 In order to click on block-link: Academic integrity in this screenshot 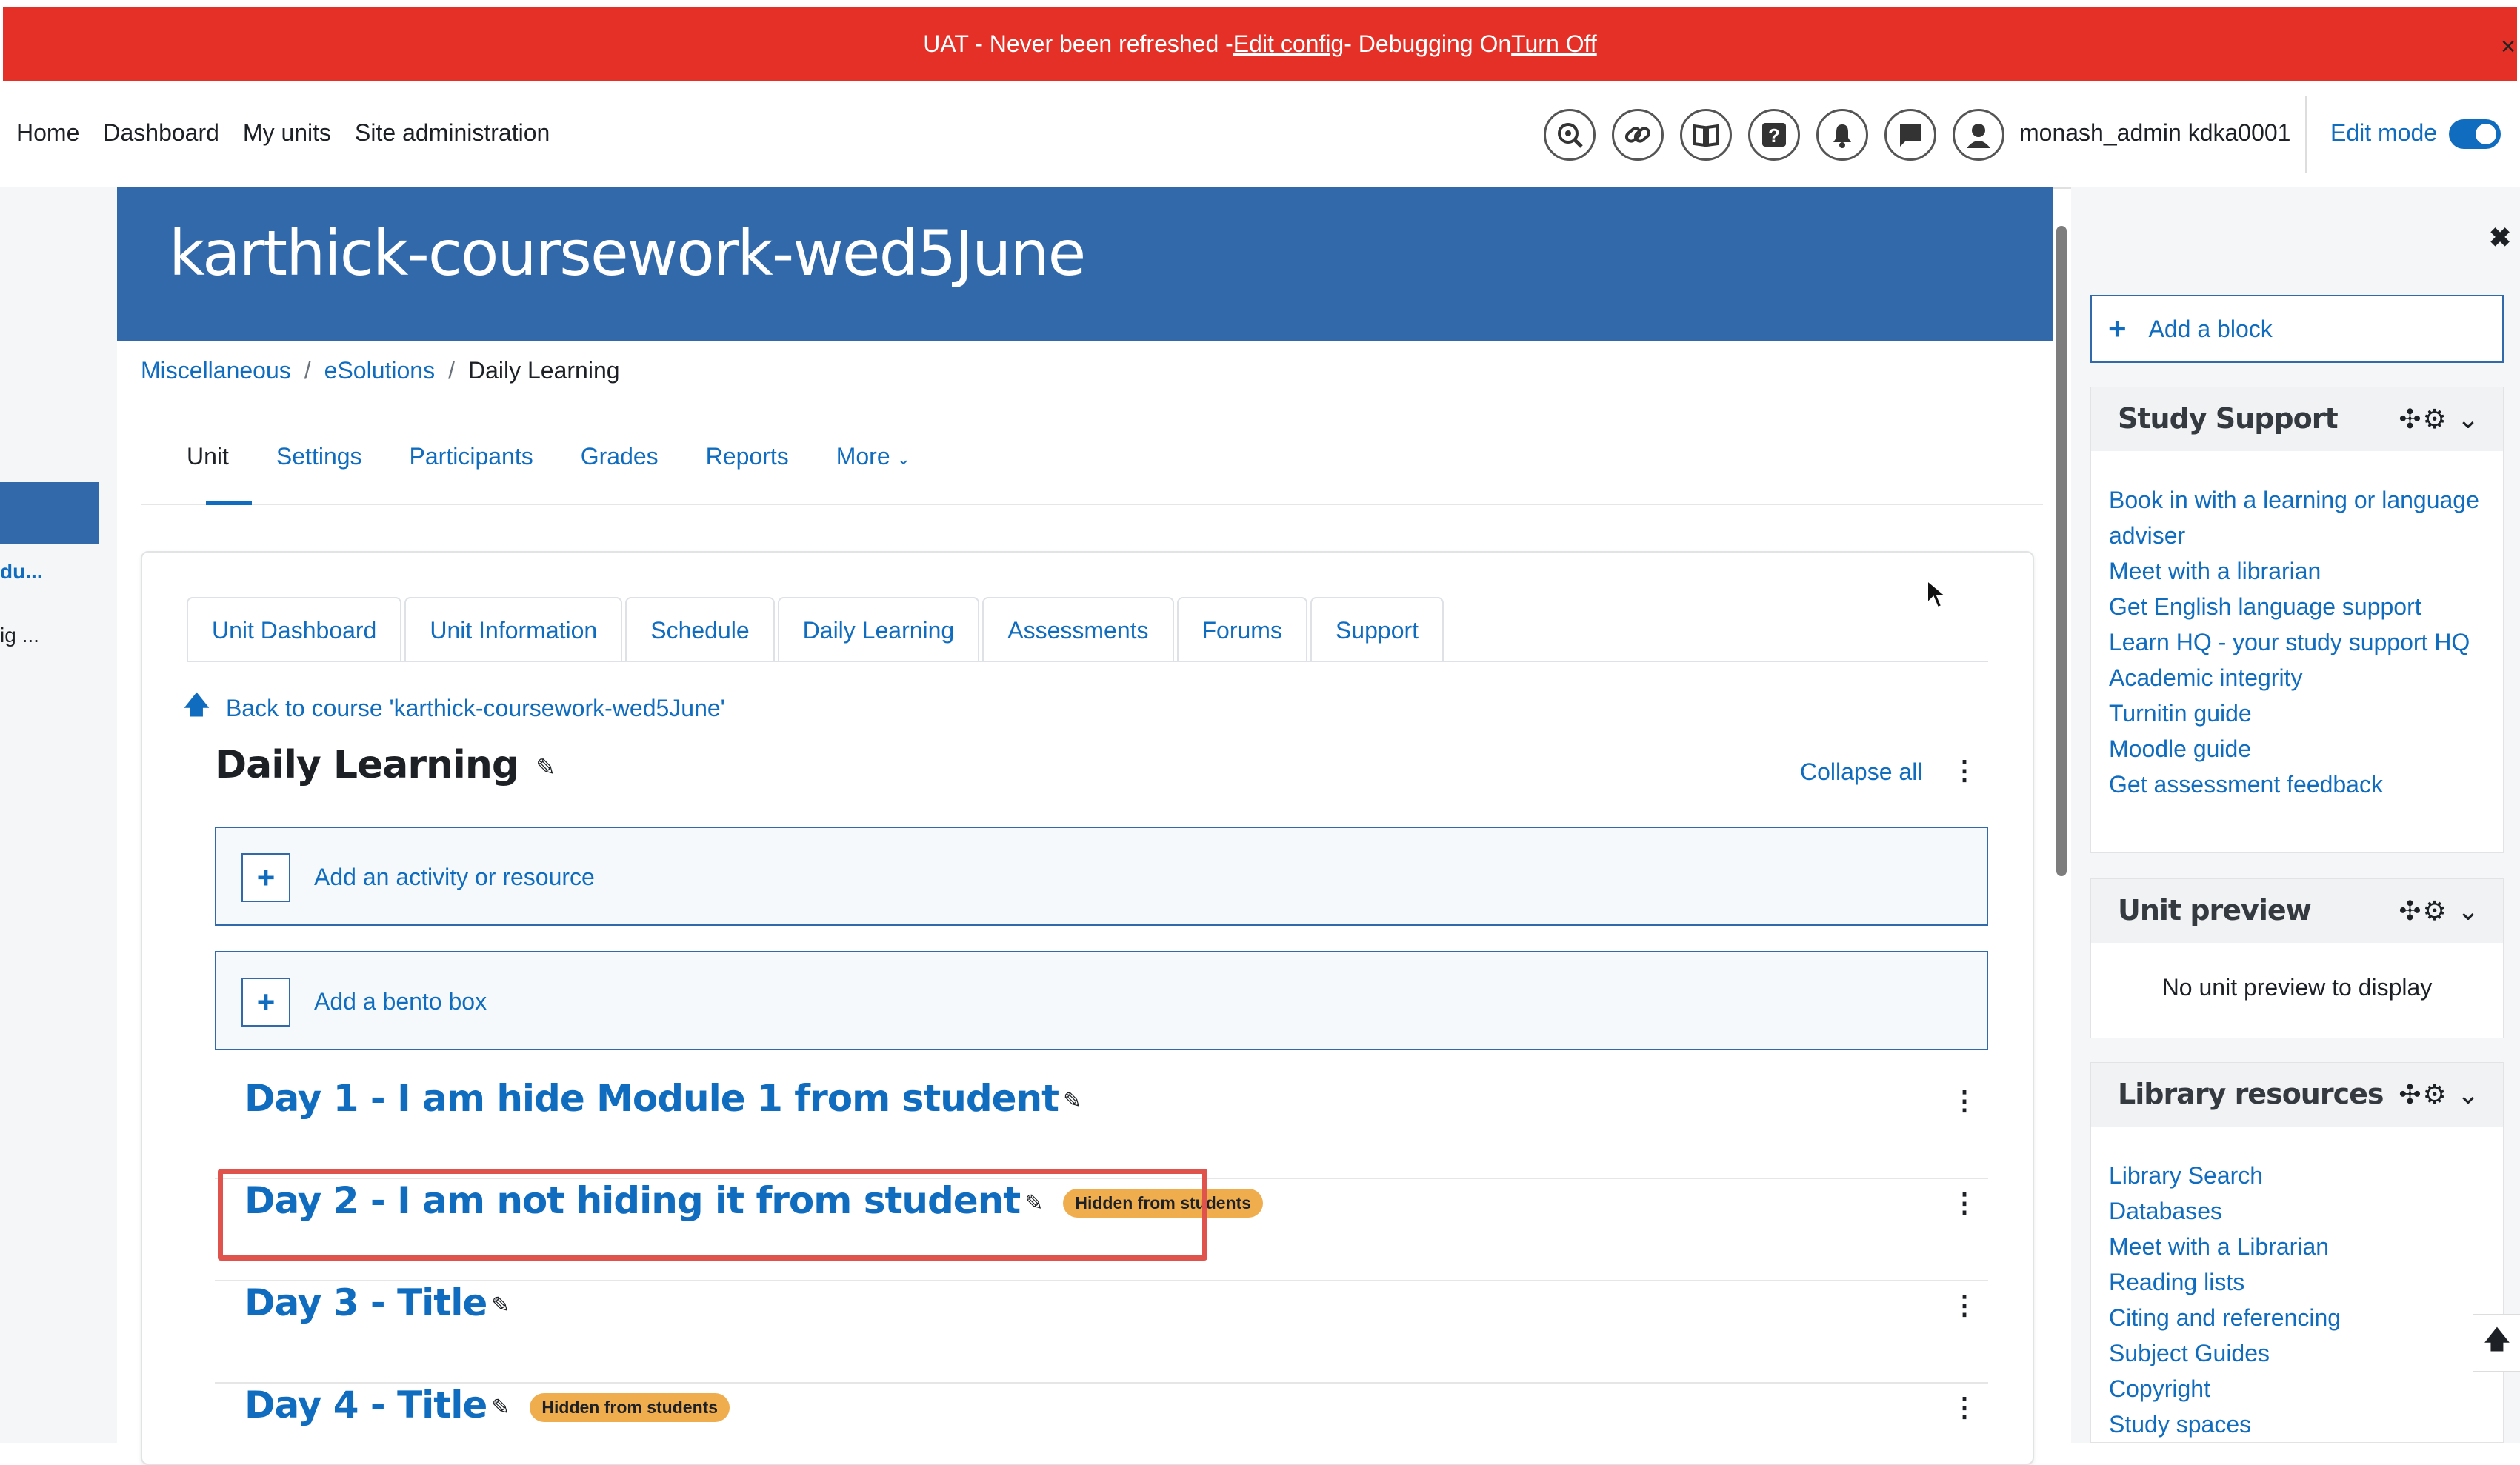, I will do `click(2306, 677)`.